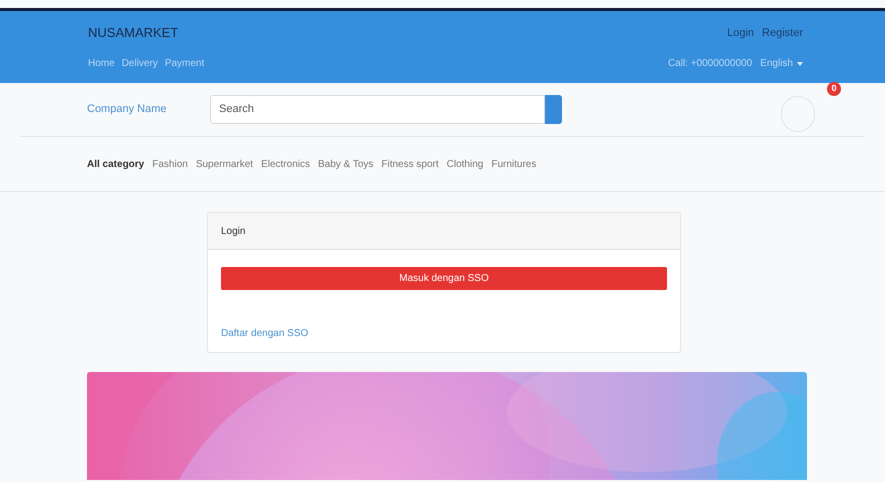 The width and height of the screenshot is (885, 482). What do you see at coordinates (264, 333) in the screenshot?
I see `sso-register-link: Daftar dengan SSO` at bounding box center [264, 333].